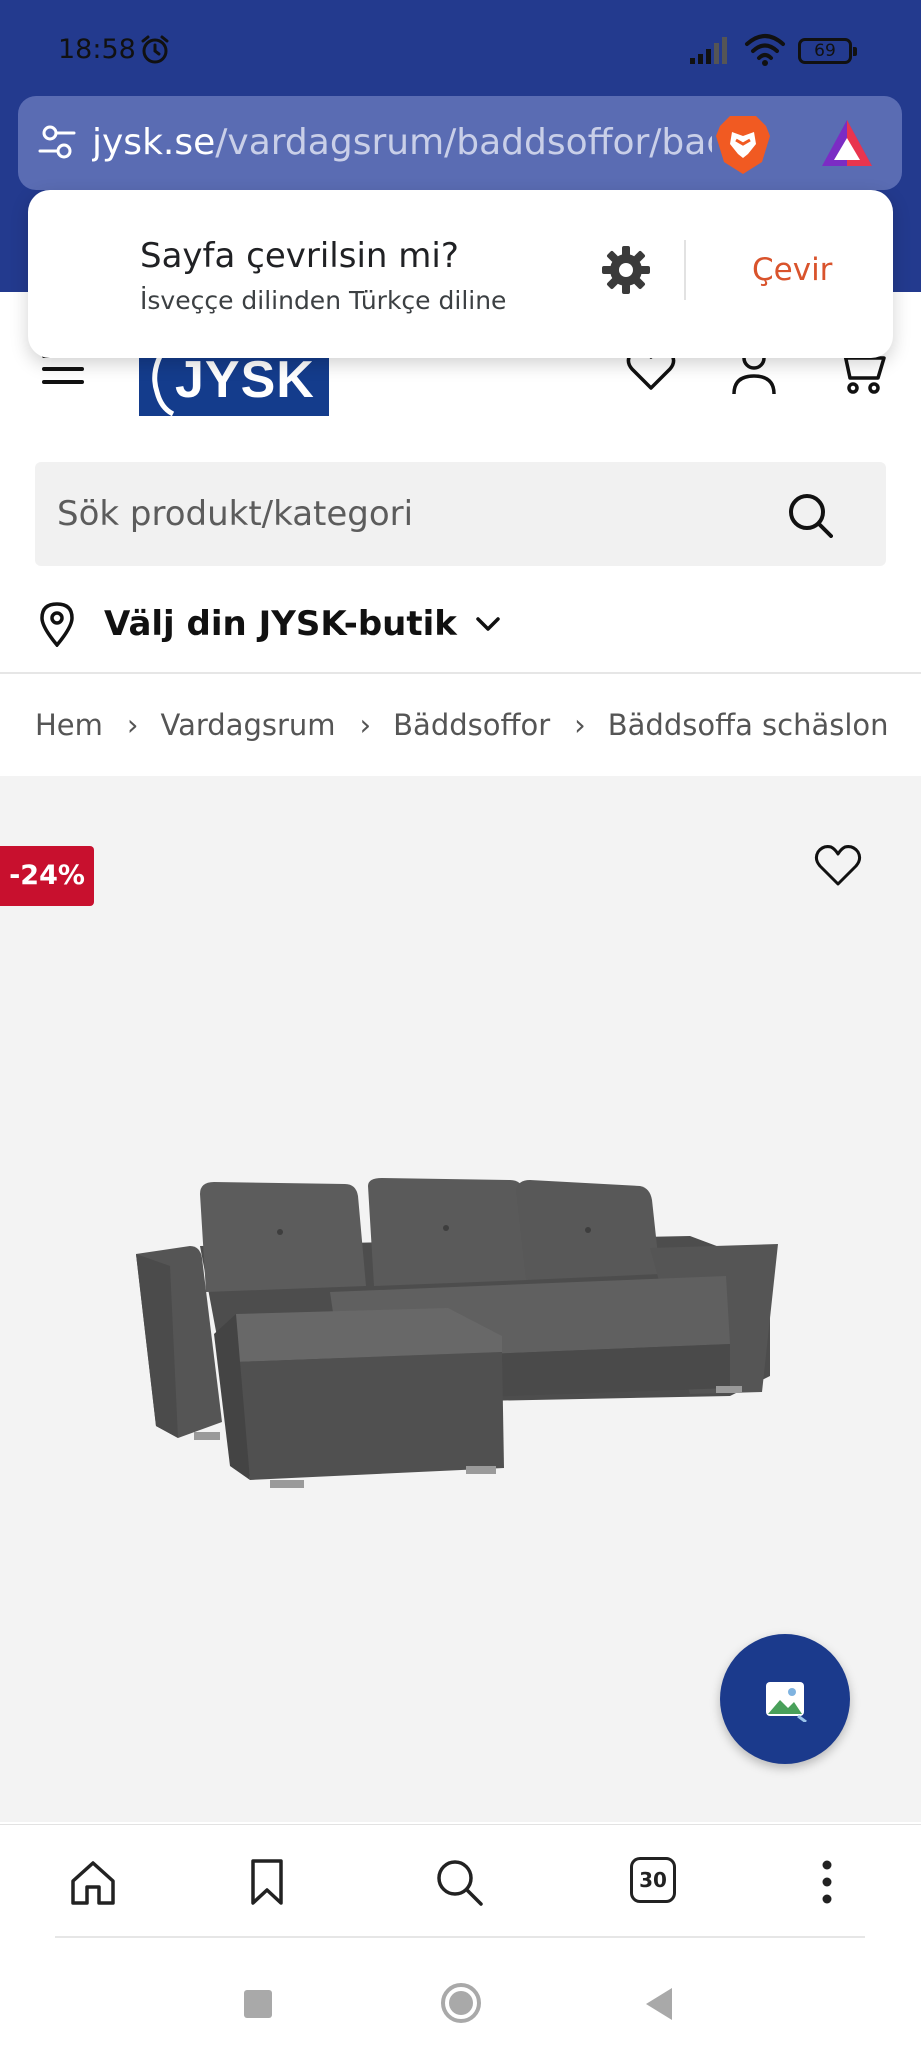 This screenshot has height=2048, width=921. What do you see at coordinates (827, 1882) in the screenshot?
I see `more-vert-icon` at bounding box center [827, 1882].